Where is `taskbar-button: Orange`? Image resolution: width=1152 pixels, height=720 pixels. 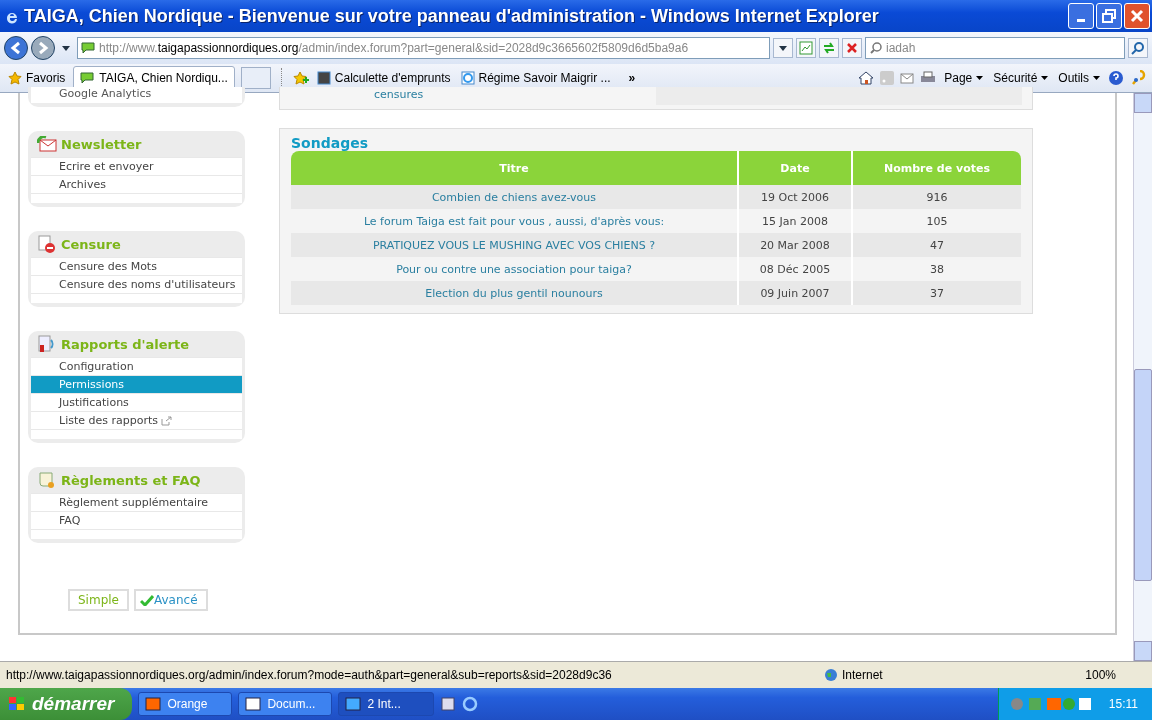
taskbar-button: Orange is located at coordinates (185, 704).